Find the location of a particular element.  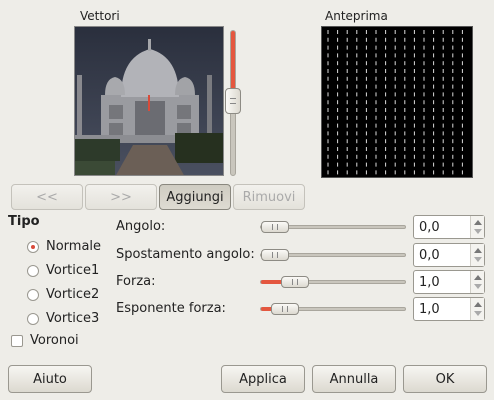

spostamento-angolo-value: 0,0 is located at coordinates (429, 255).